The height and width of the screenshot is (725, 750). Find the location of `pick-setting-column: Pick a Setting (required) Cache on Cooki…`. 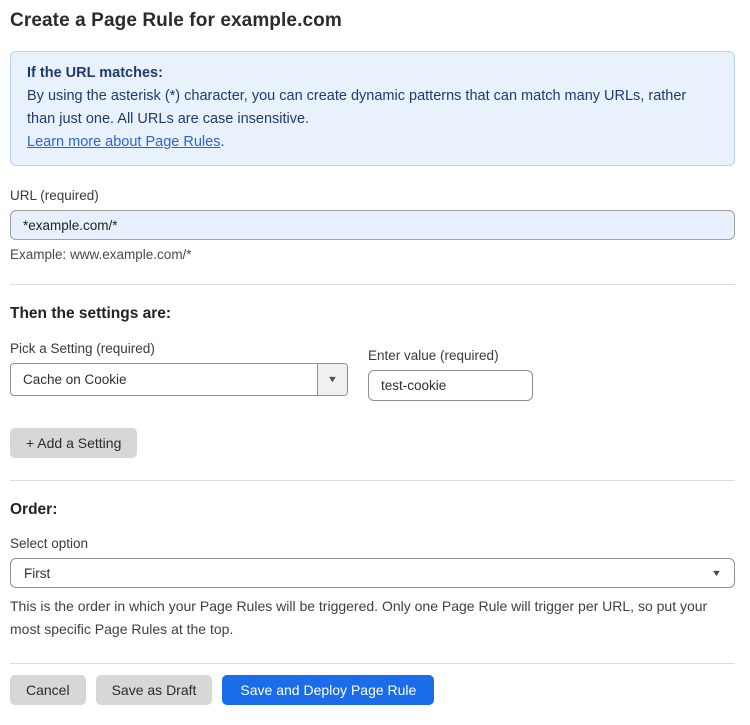

pick-setting-column: Pick a Setting (required) Cache on Cooki… is located at coordinates (179, 368).